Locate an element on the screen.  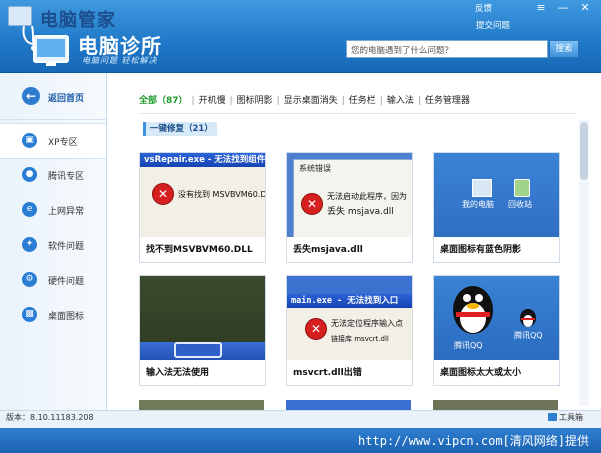
toolbox-button: 工具箱 is located at coordinates (565, 417).